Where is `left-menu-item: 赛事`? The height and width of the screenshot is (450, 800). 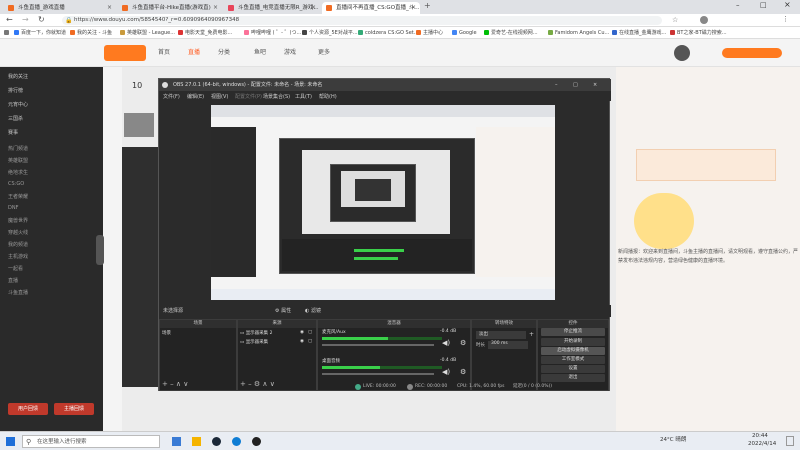 left-menu-item: 赛事 is located at coordinates (53, 137).